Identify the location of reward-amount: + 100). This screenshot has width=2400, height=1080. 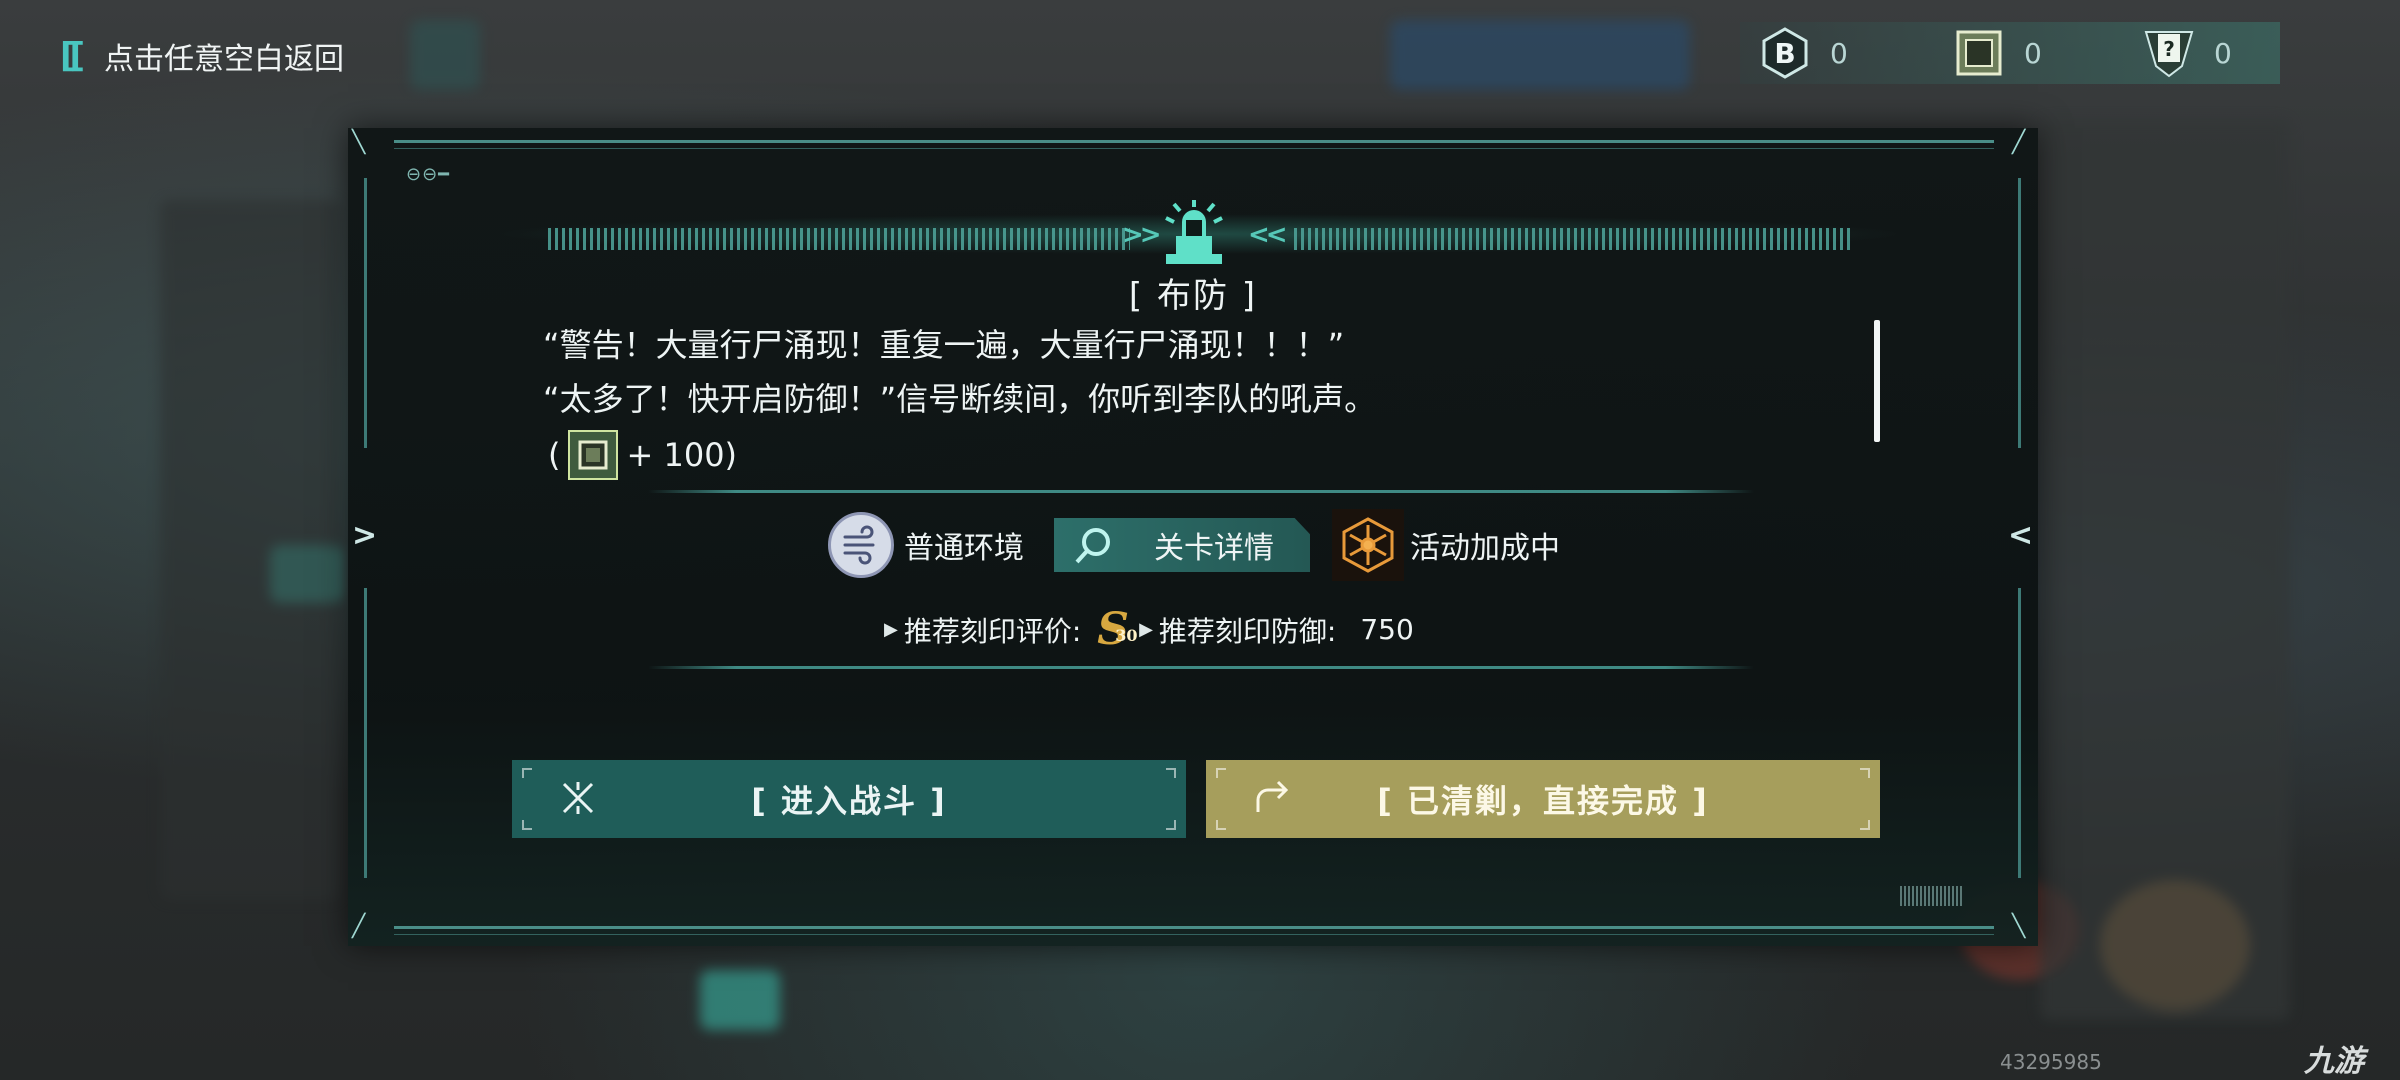
(682, 455).